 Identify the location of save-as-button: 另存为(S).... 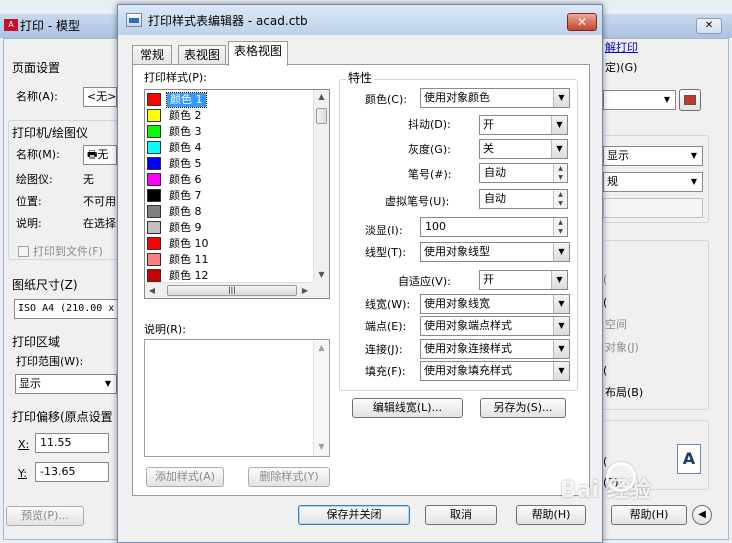
(523, 408).